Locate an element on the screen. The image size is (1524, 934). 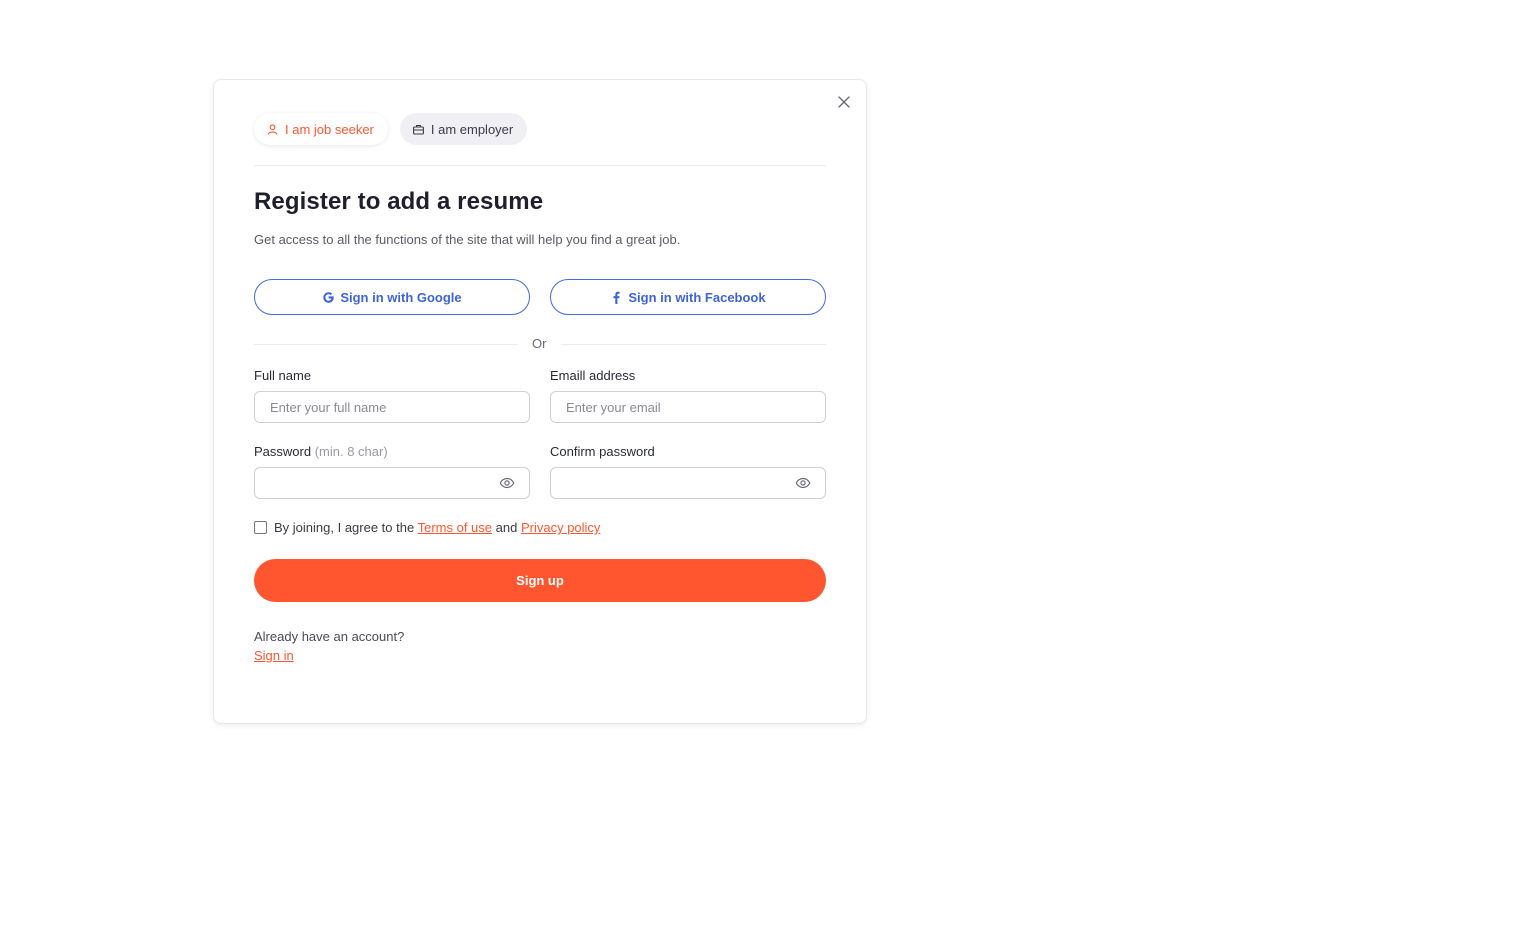
tab-job-seeker-label: I am job seeker is located at coordinates (329, 129).